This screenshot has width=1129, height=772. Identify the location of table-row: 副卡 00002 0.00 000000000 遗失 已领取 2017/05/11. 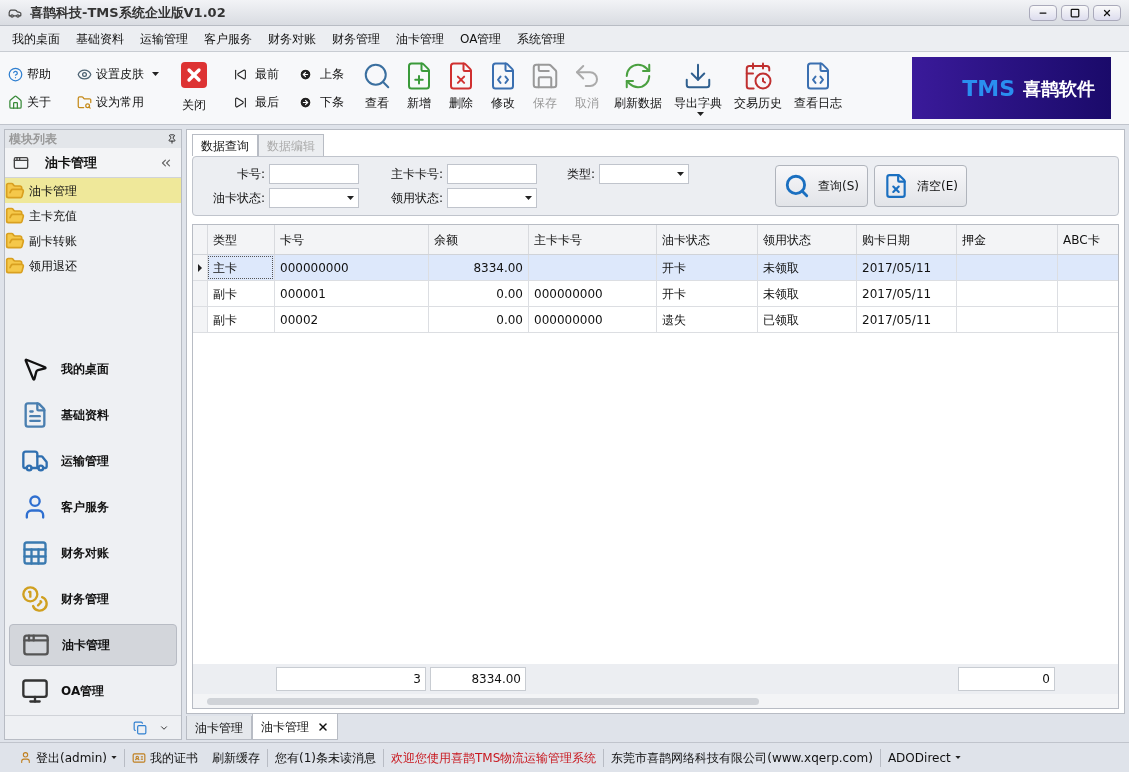
(655, 320).